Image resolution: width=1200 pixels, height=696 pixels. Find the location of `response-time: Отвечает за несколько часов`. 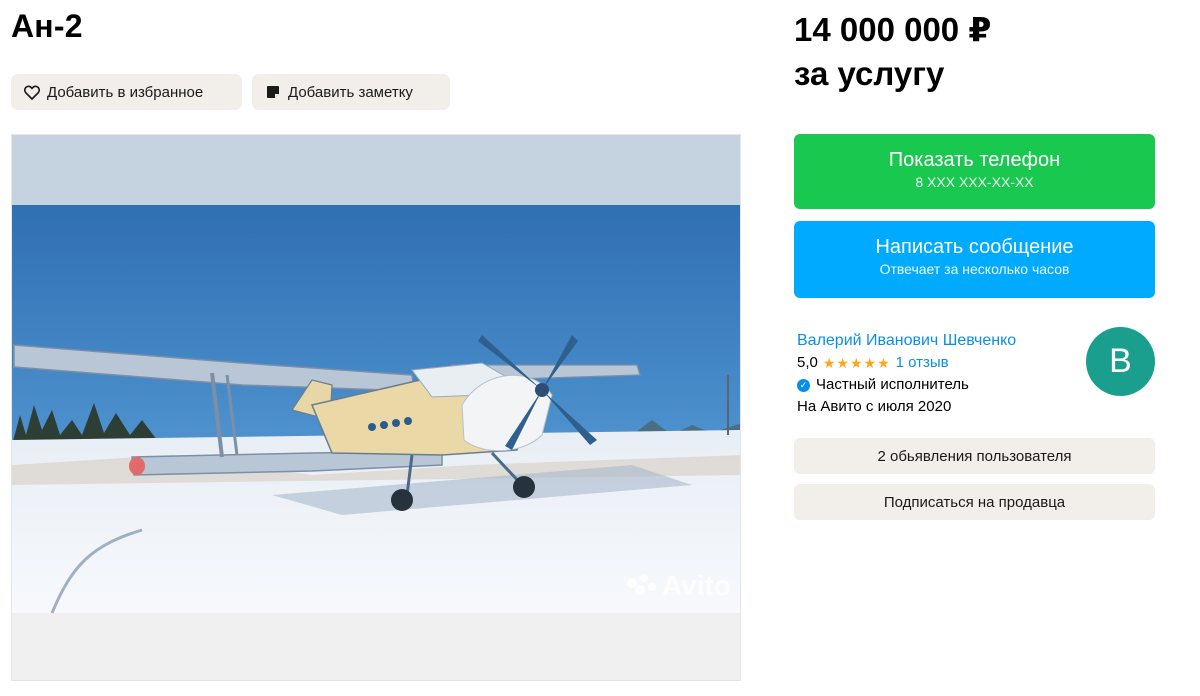

response-time: Отвечает за несколько часов is located at coordinates (974, 269).